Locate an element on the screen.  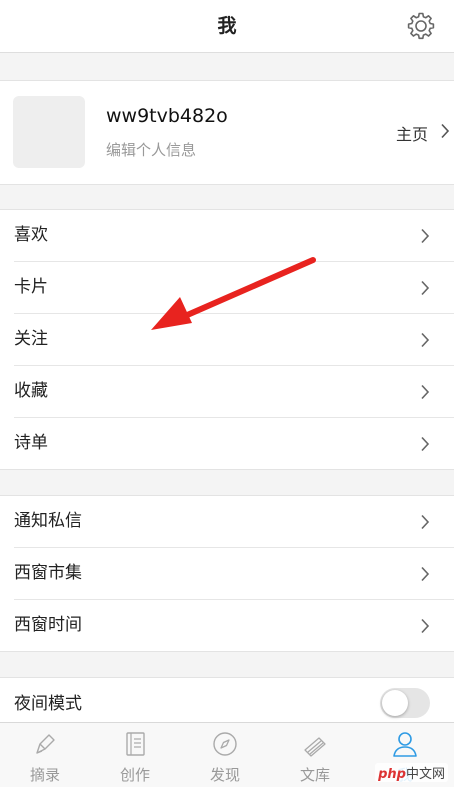
menu-item-cards: 卡片 is located at coordinates (234, 288).